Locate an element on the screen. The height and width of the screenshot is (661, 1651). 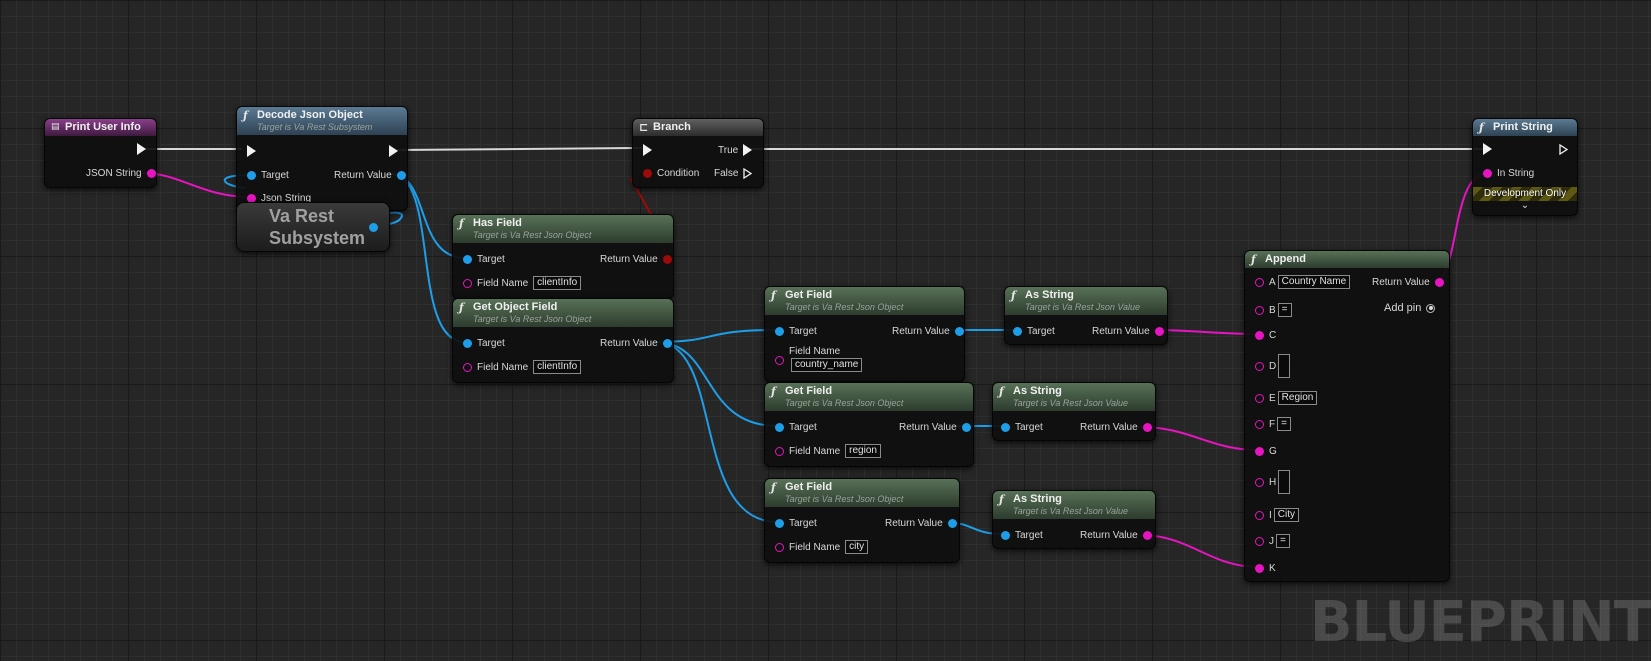
subsystem-out-row is located at coordinates (373, 227).